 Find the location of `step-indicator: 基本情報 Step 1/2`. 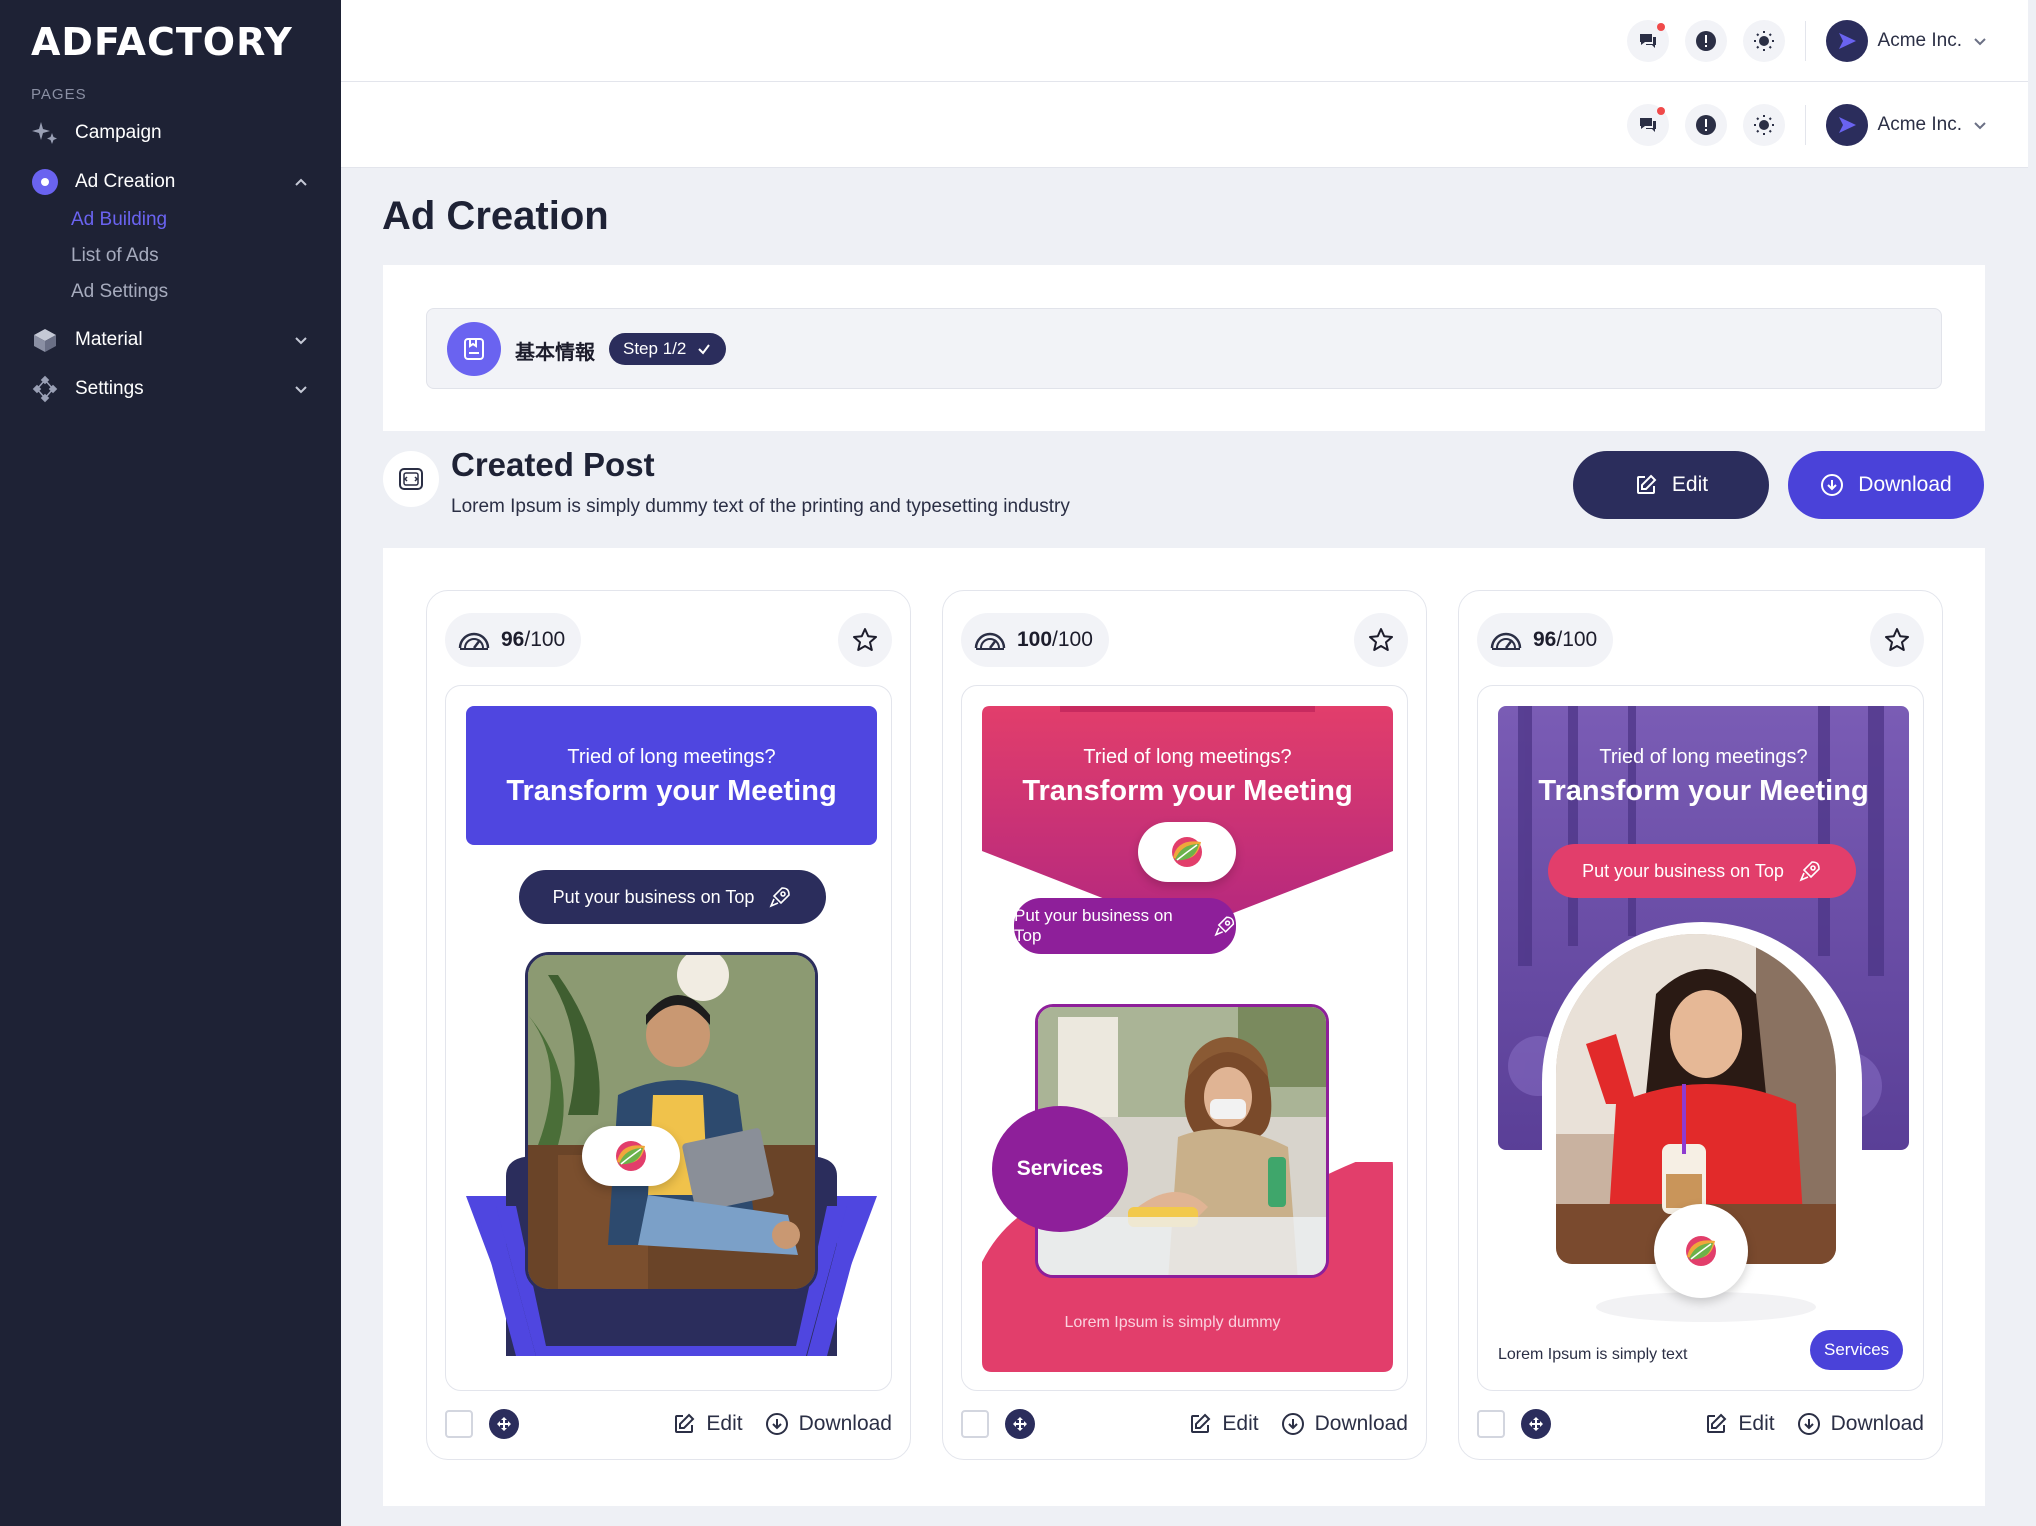

step-indicator: 基本情報 Step 1/2 is located at coordinates (1184, 348).